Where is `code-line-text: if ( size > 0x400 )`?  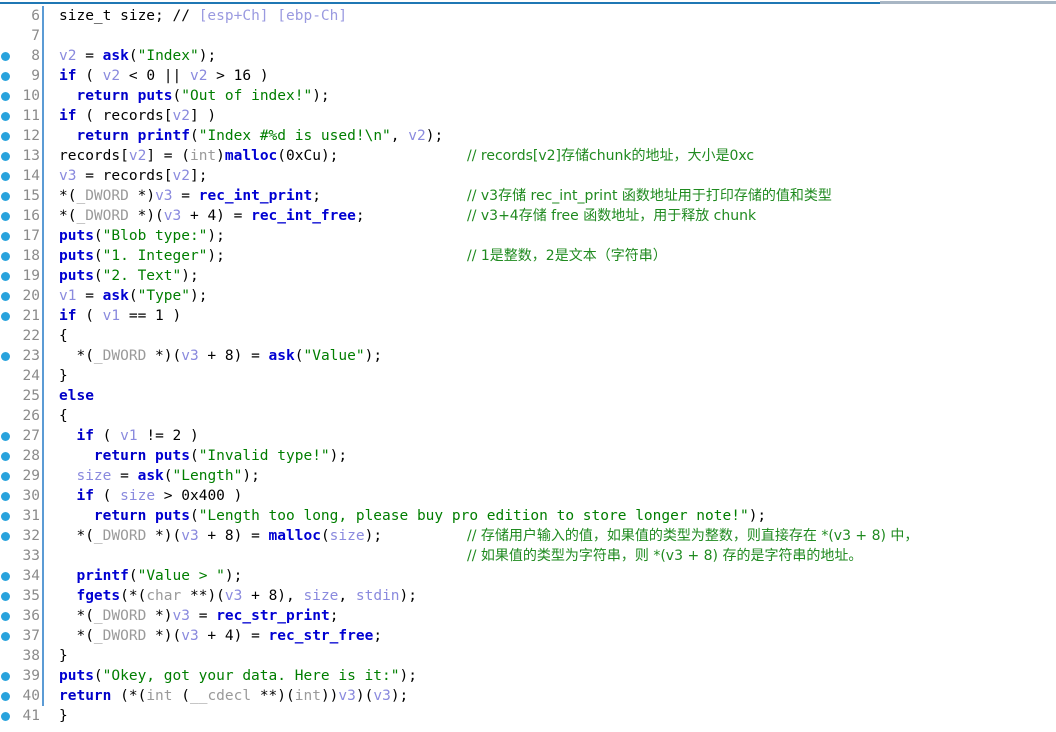
code-line-text: if ( size > 0x400 ) is located at coordinates (553, 496).